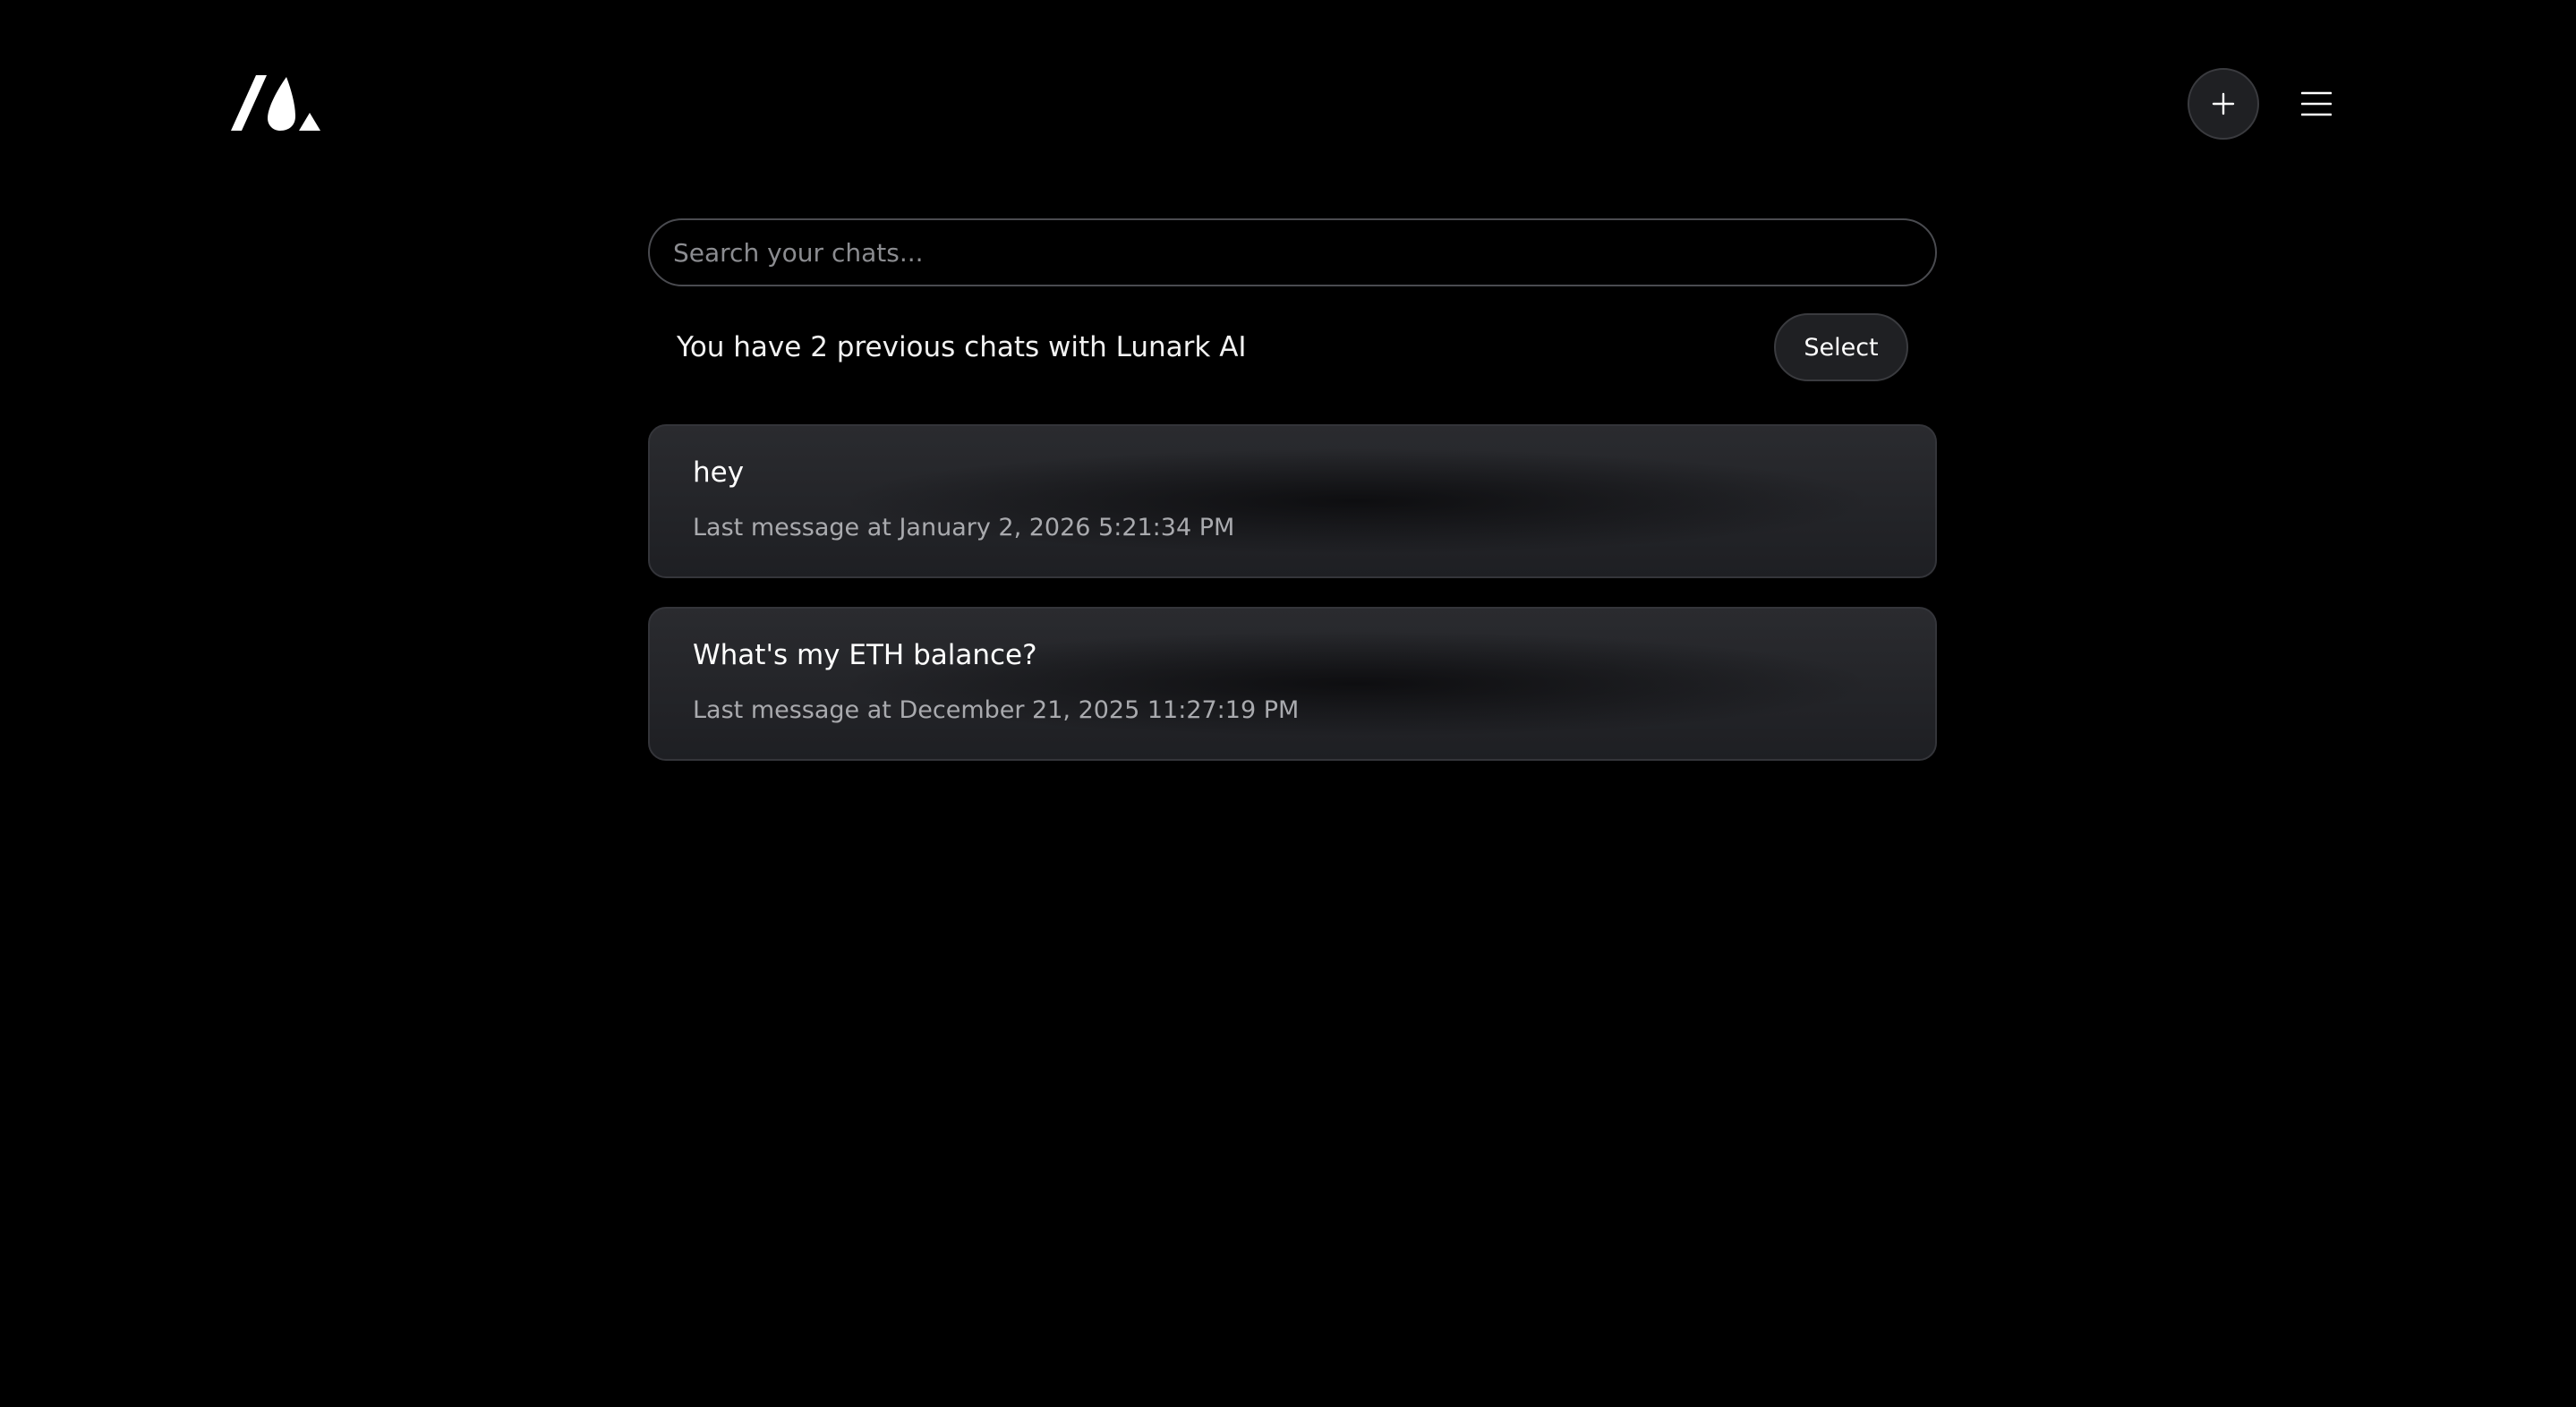 This screenshot has width=2576, height=1407. Describe the element at coordinates (1288, 103) in the screenshot. I see `top-bar` at that location.